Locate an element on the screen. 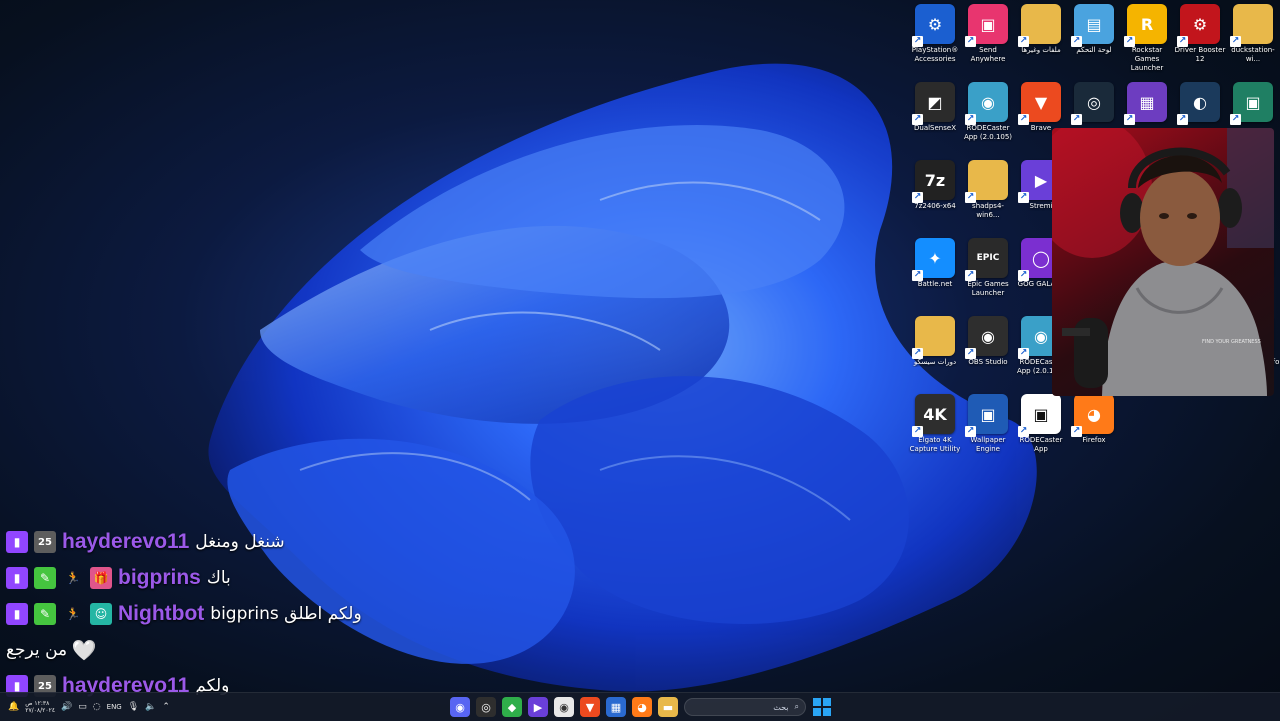  desktop-icon: ✦ ↗ Battle.net is located at coordinates (935, 261).